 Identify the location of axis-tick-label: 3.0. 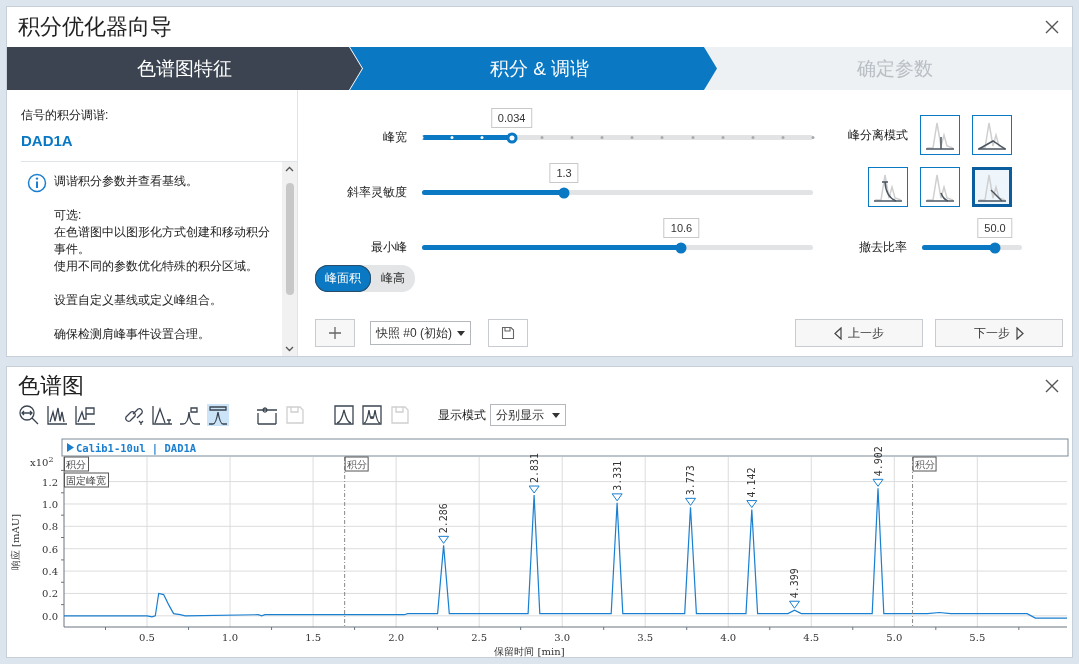
(562, 637).